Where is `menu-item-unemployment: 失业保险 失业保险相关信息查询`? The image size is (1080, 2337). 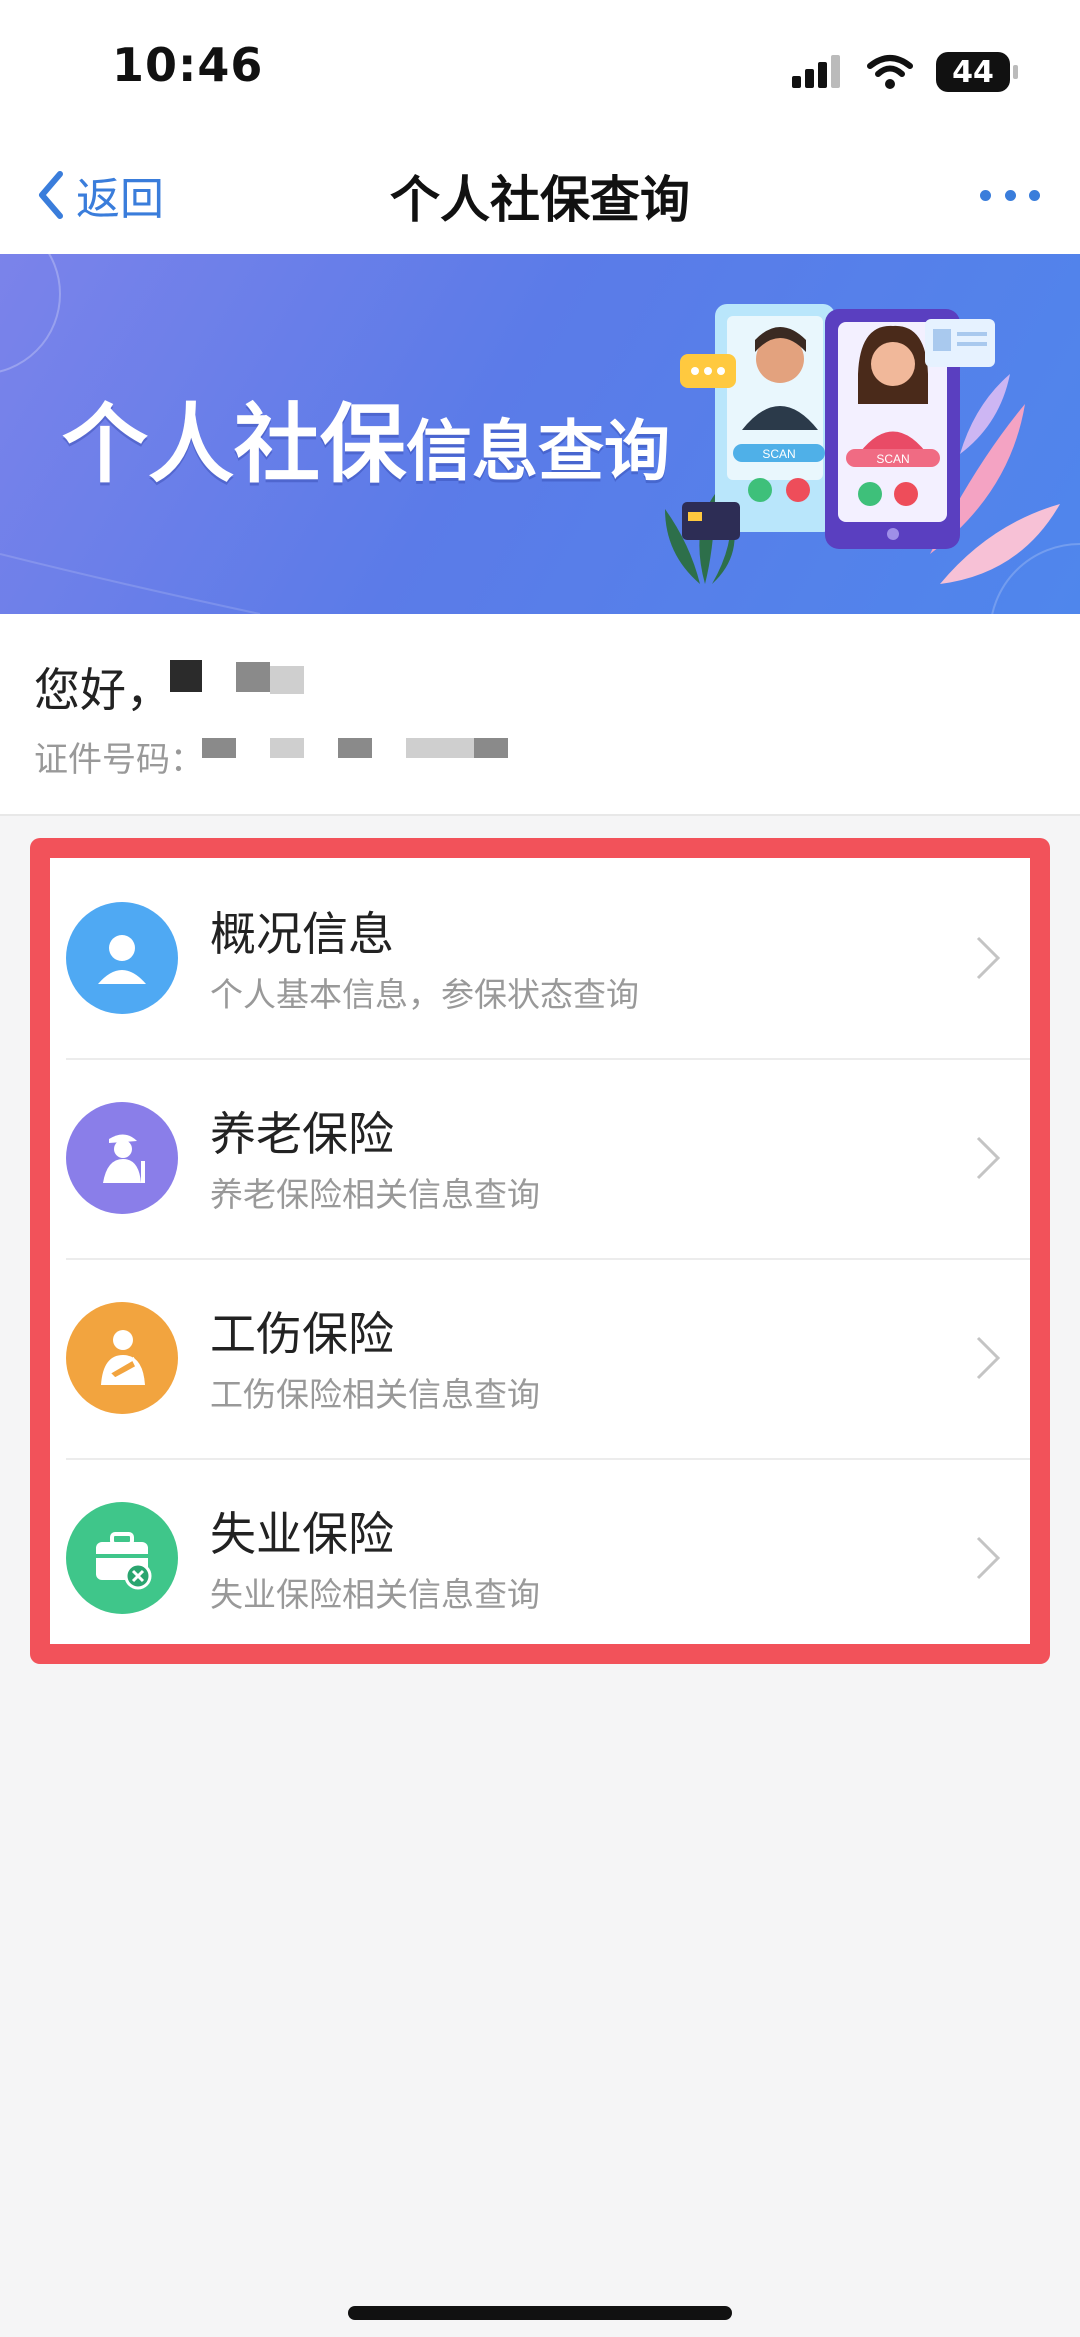
menu-item-unemployment: 失业保险 失业保险相关信息查询 is located at coordinates (540, 1558).